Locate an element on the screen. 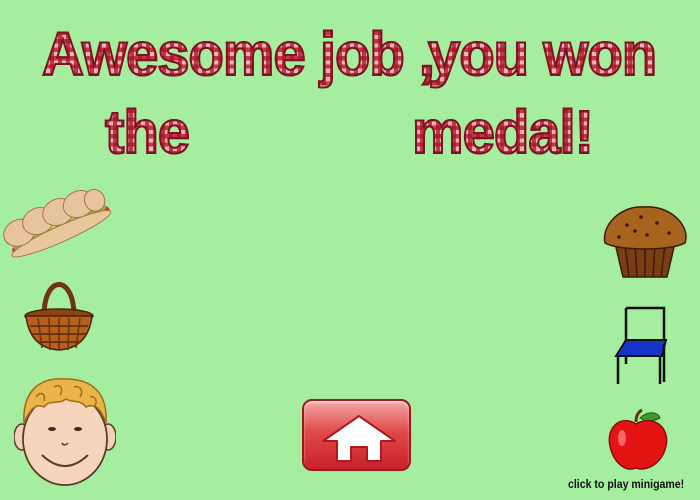 The image size is (700, 500). apple-icon is located at coordinates (638, 443).